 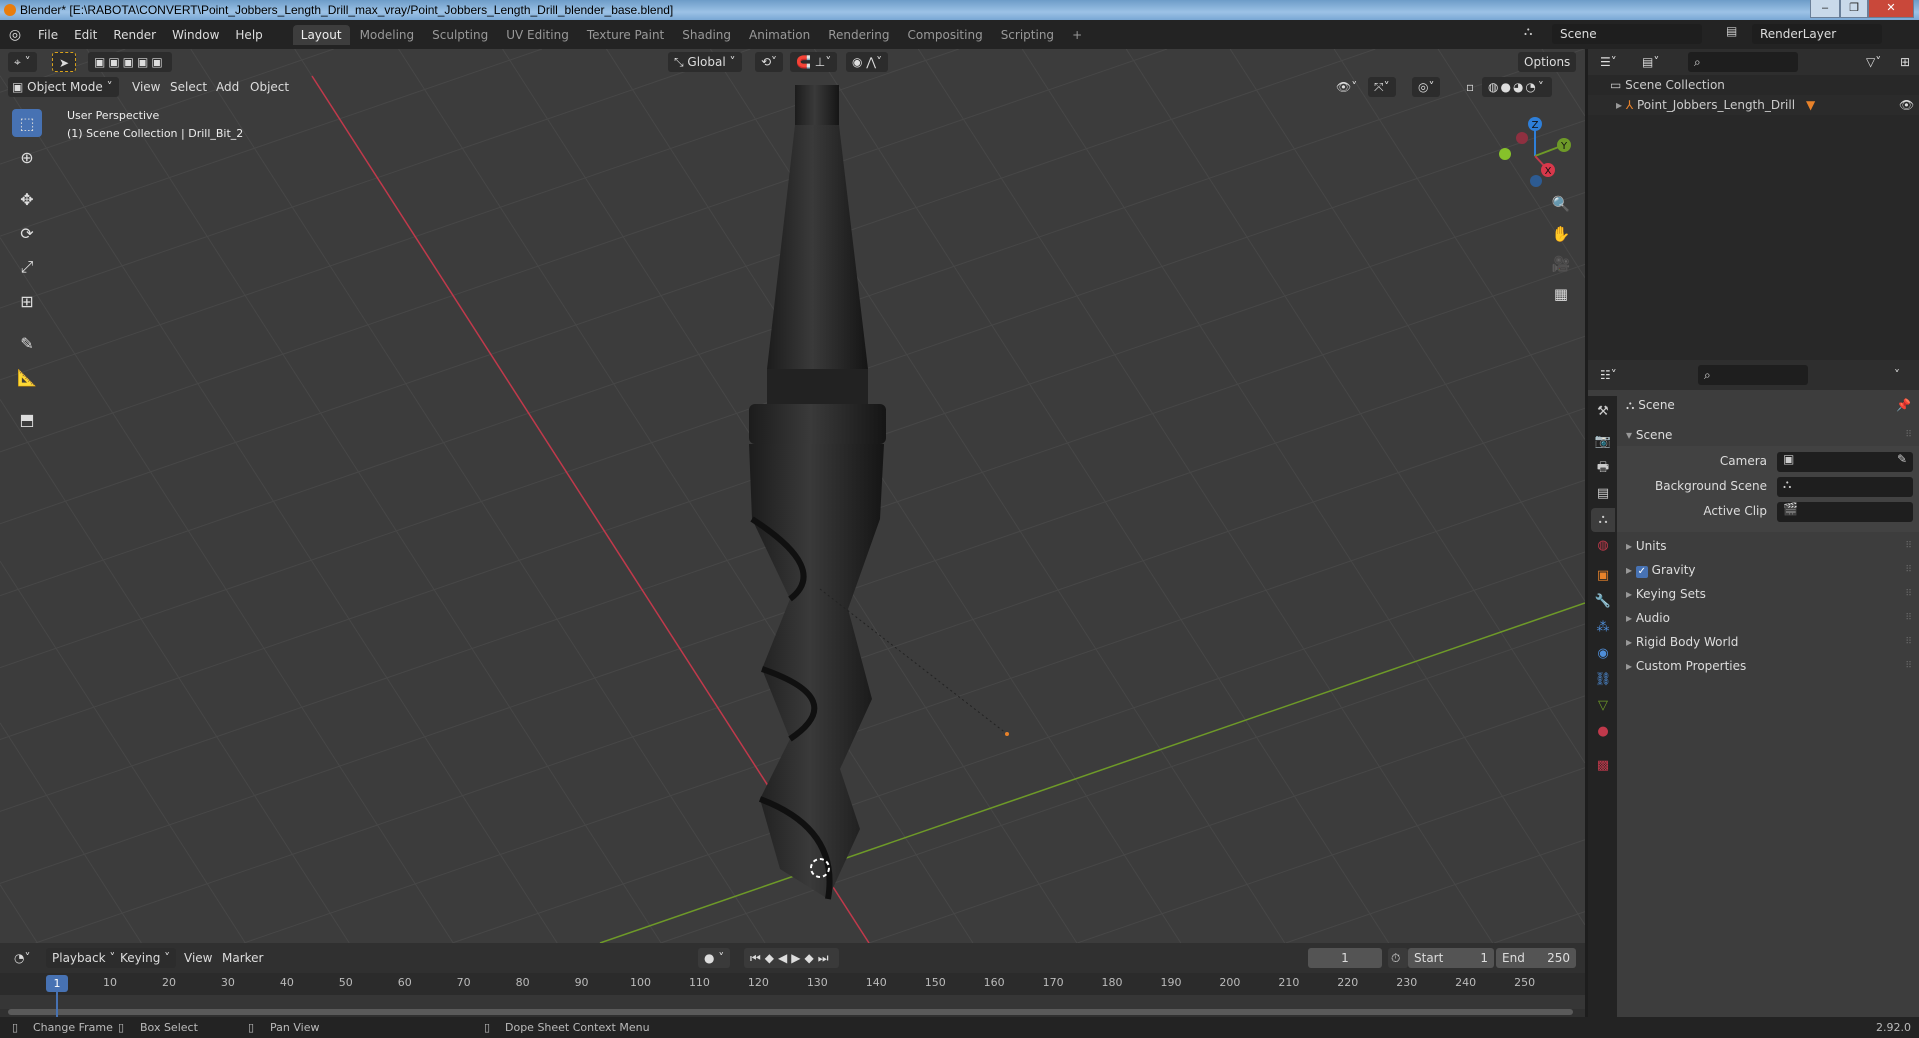 What do you see at coordinates (1873, 62) in the screenshot?
I see `filter-icon: ▽˅` at bounding box center [1873, 62].